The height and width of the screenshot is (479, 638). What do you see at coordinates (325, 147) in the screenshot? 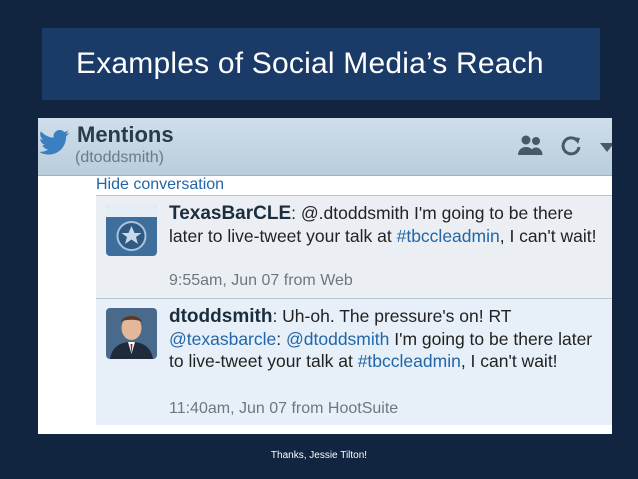
I see `mentions-header: Mentions (dtoddsmith)` at bounding box center [325, 147].